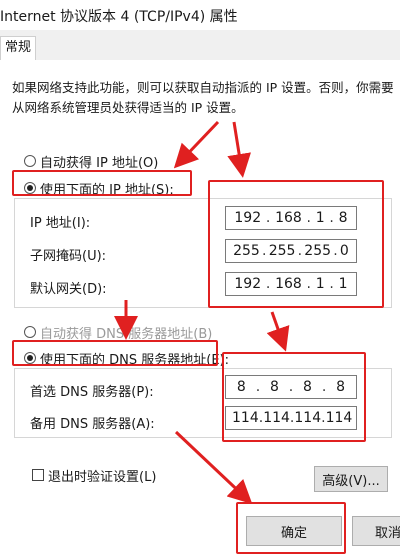  I want to click on arrow-to-manual-ip, so click(196, 144).